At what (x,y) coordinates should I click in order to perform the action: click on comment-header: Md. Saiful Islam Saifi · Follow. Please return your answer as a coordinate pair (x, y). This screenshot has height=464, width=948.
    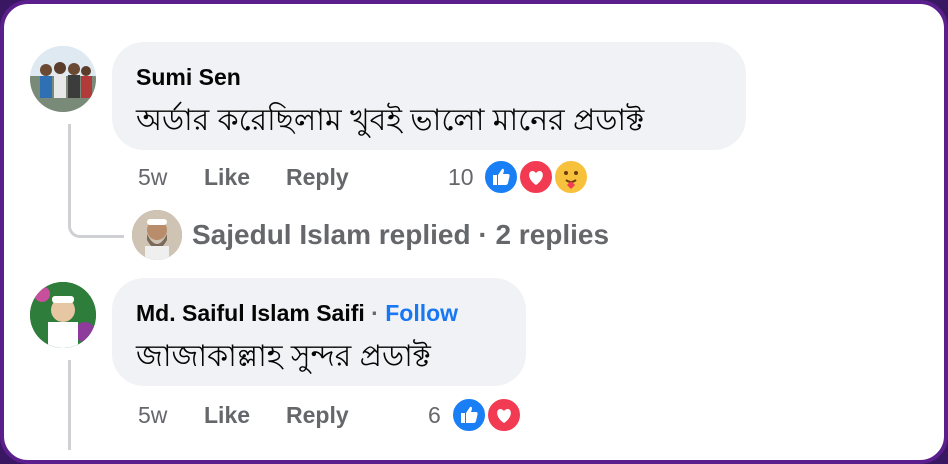
    Looking at the image, I should click on (297, 313).